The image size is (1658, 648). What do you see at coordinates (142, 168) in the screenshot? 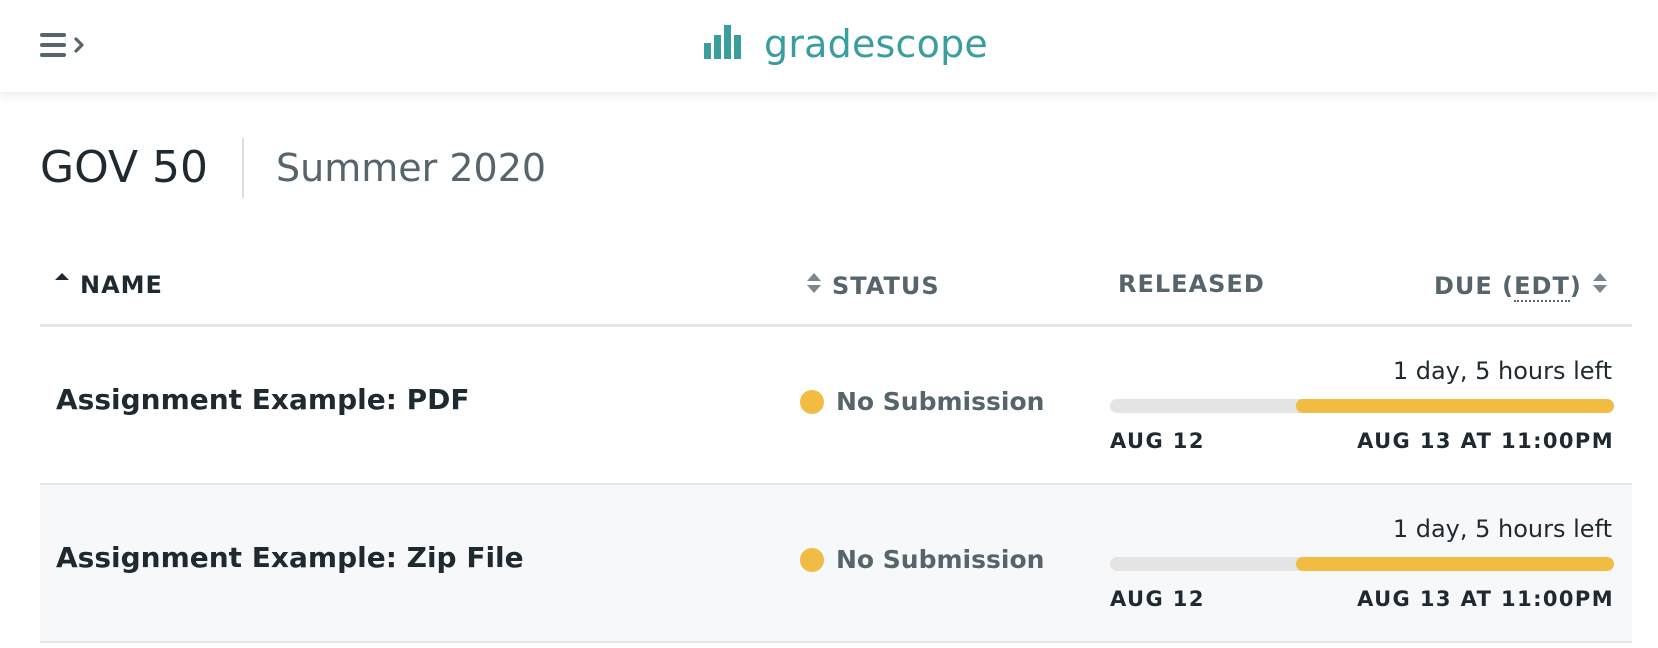
I see `course-title: GOV 50` at bounding box center [142, 168].